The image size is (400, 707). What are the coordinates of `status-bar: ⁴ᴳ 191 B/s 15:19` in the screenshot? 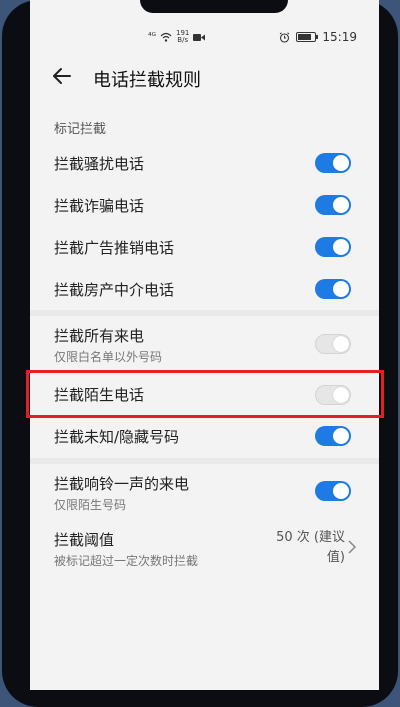 It's located at (204, 38).